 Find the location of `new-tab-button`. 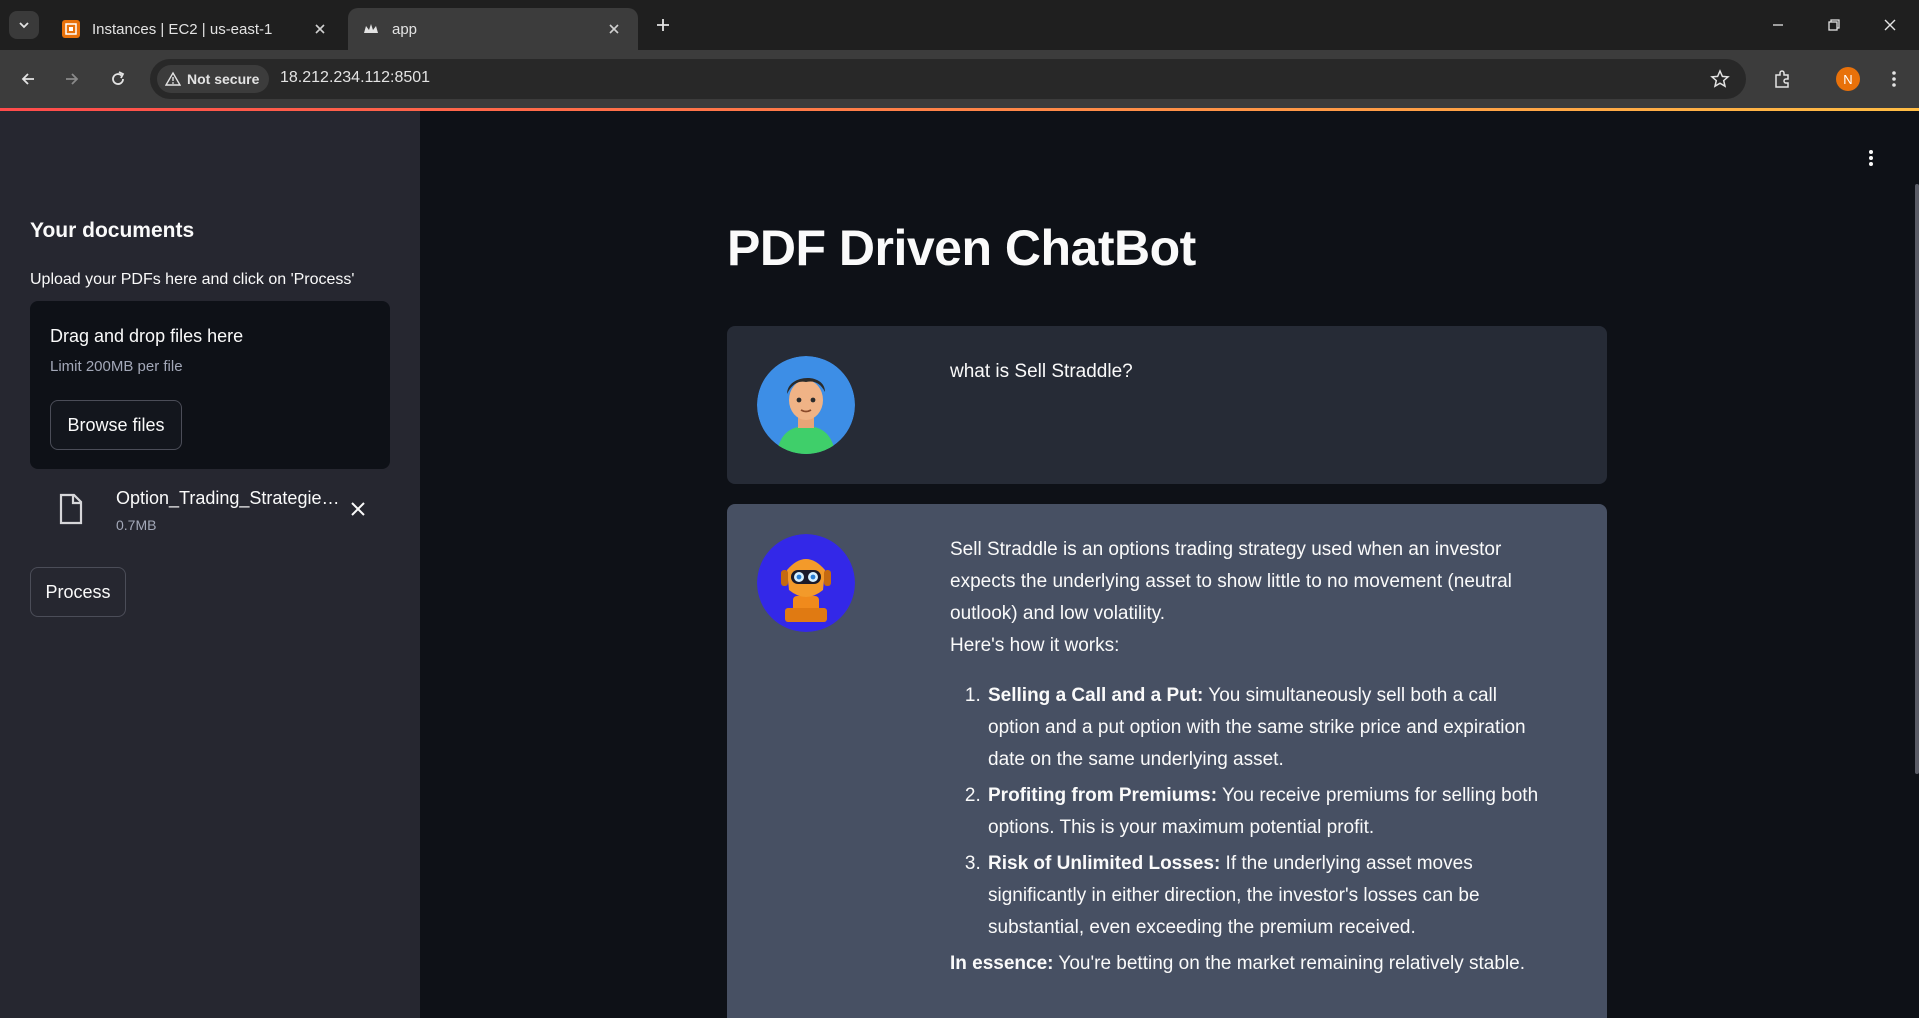

new-tab-button is located at coordinates (663, 25).